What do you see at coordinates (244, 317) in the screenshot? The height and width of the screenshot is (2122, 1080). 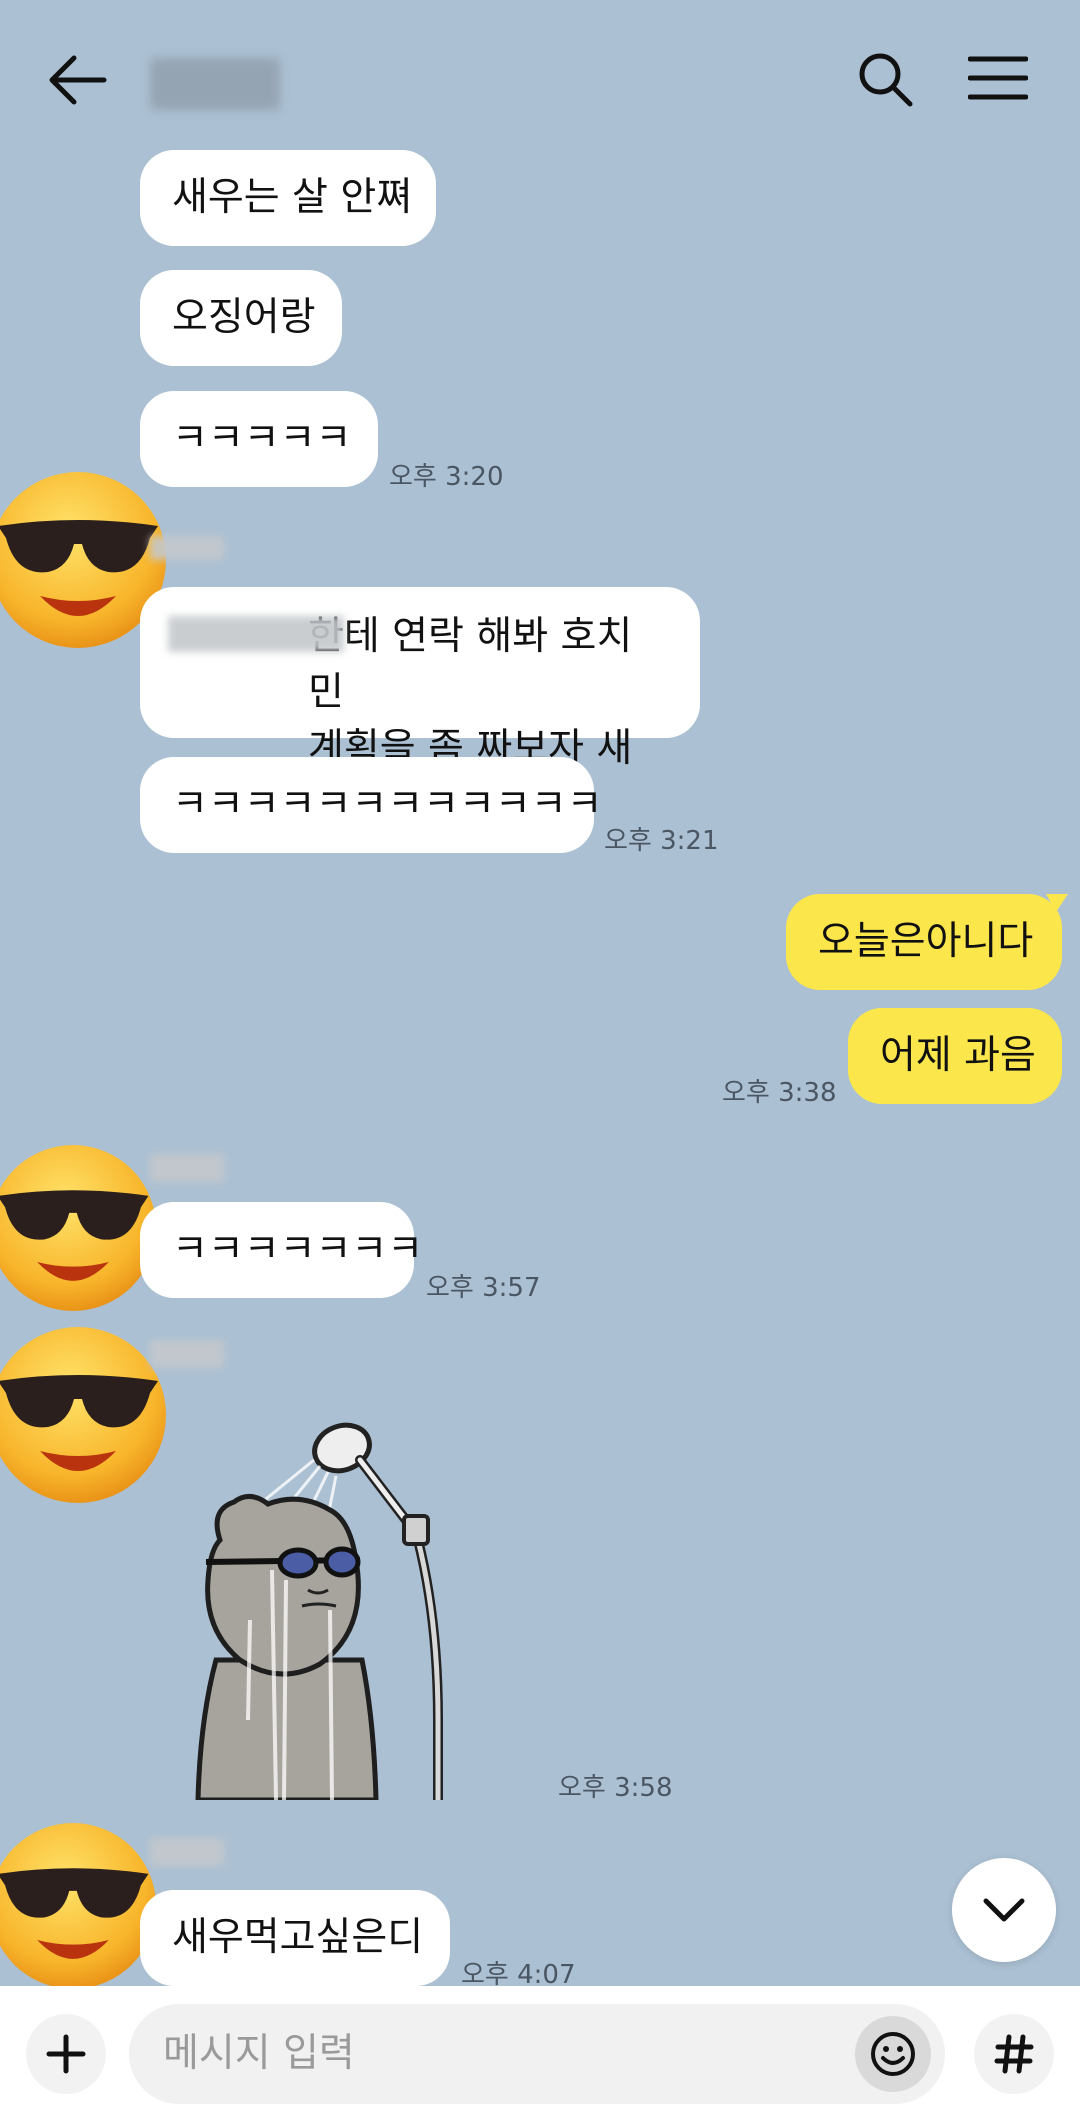 I see `message-text: 오징어랑` at bounding box center [244, 317].